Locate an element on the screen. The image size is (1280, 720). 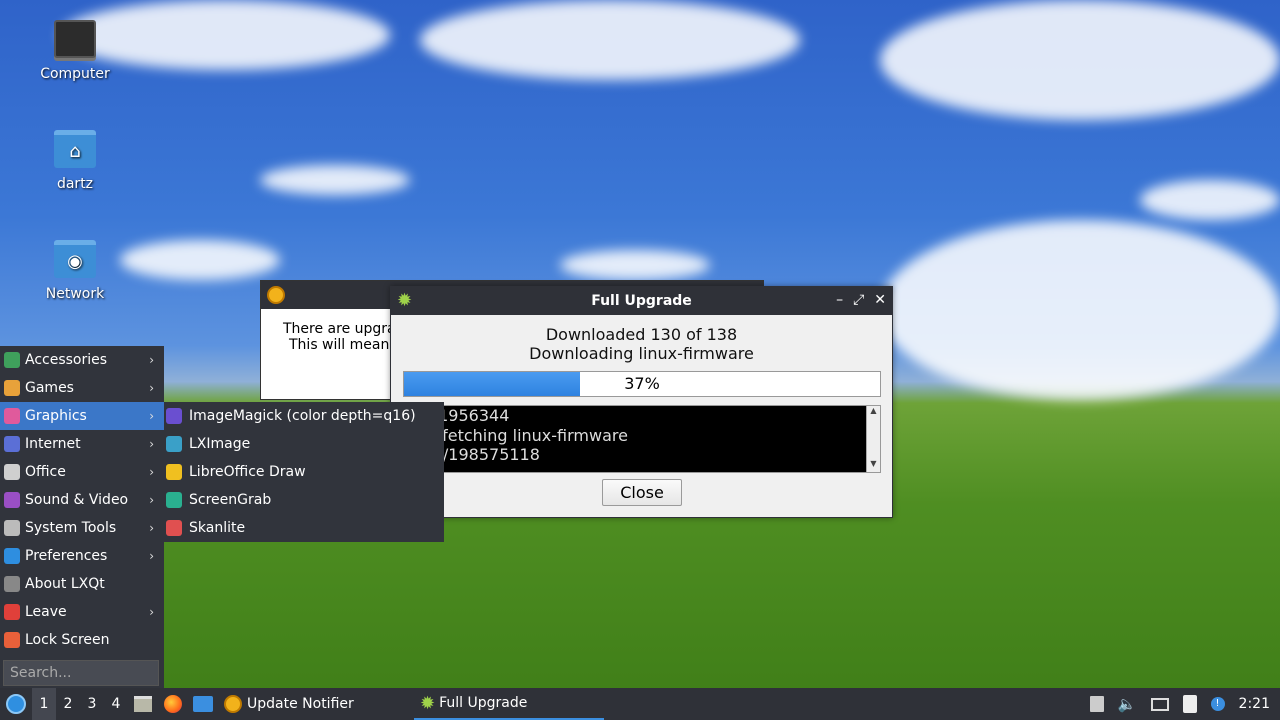
main-menu-button is located at coordinates (16, 704).